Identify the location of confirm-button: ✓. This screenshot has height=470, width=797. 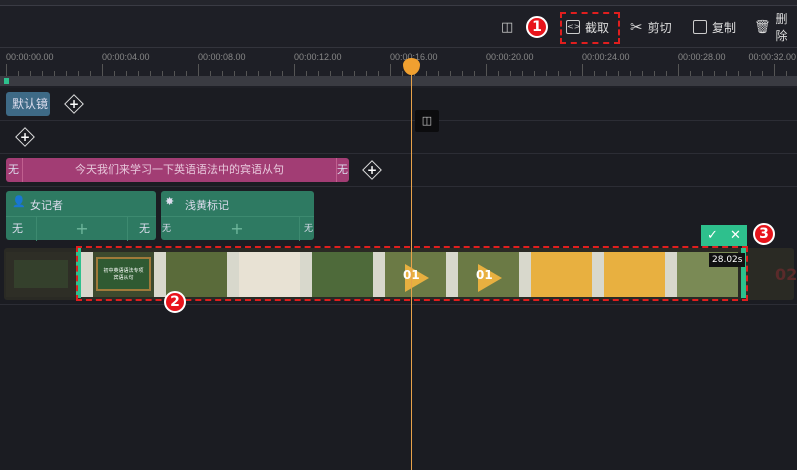
(712, 235).